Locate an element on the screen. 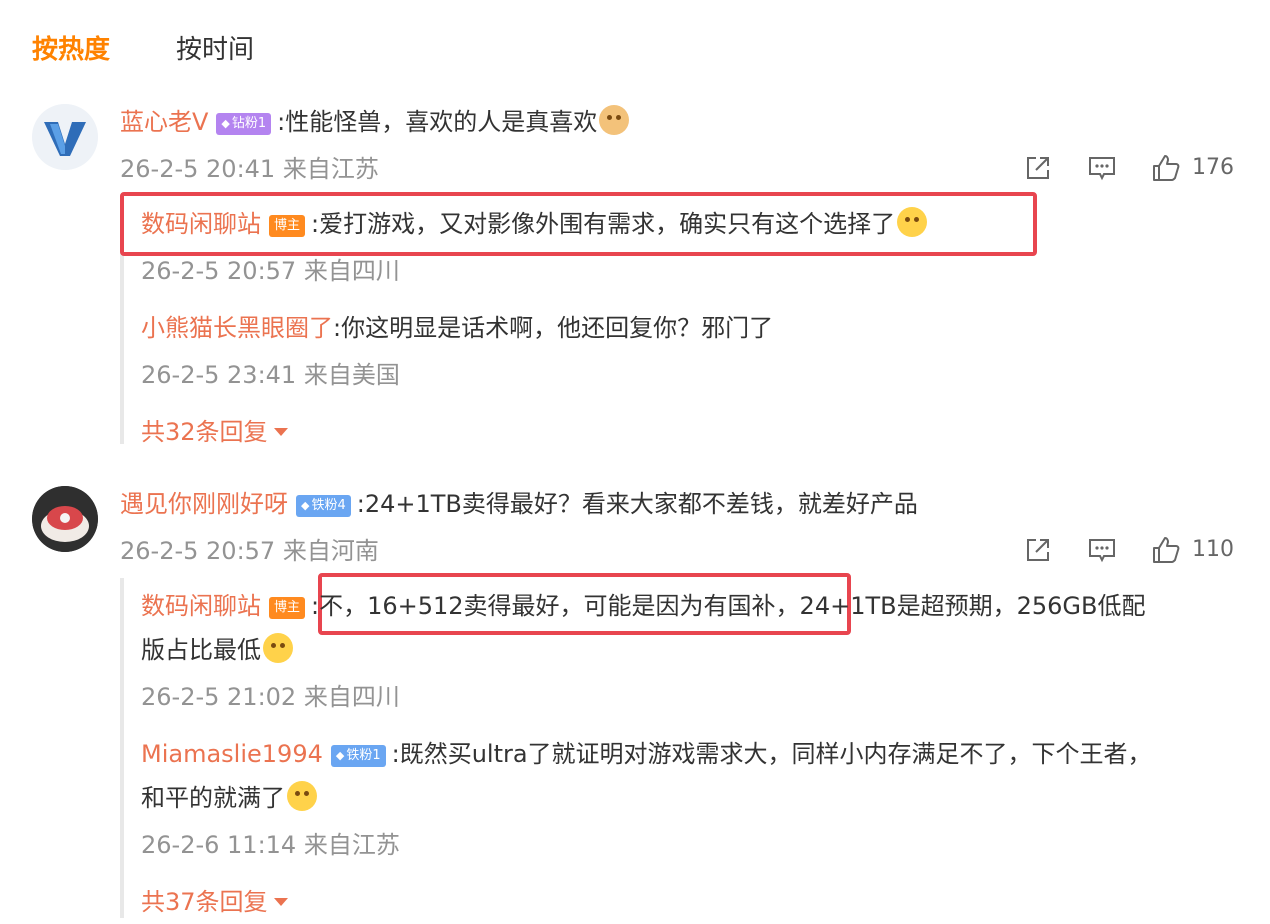 The width and height of the screenshot is (1270, 924). laugh-cry-emoji-icon is located at coordinates (302, 796).